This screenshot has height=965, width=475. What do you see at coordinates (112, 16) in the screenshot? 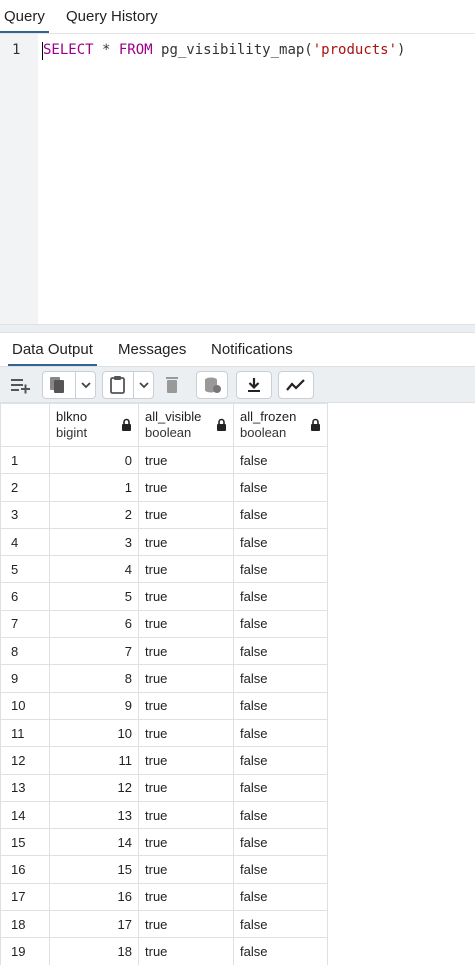
I see `tab-query-history: Query History` at bounding box center [112, 16].